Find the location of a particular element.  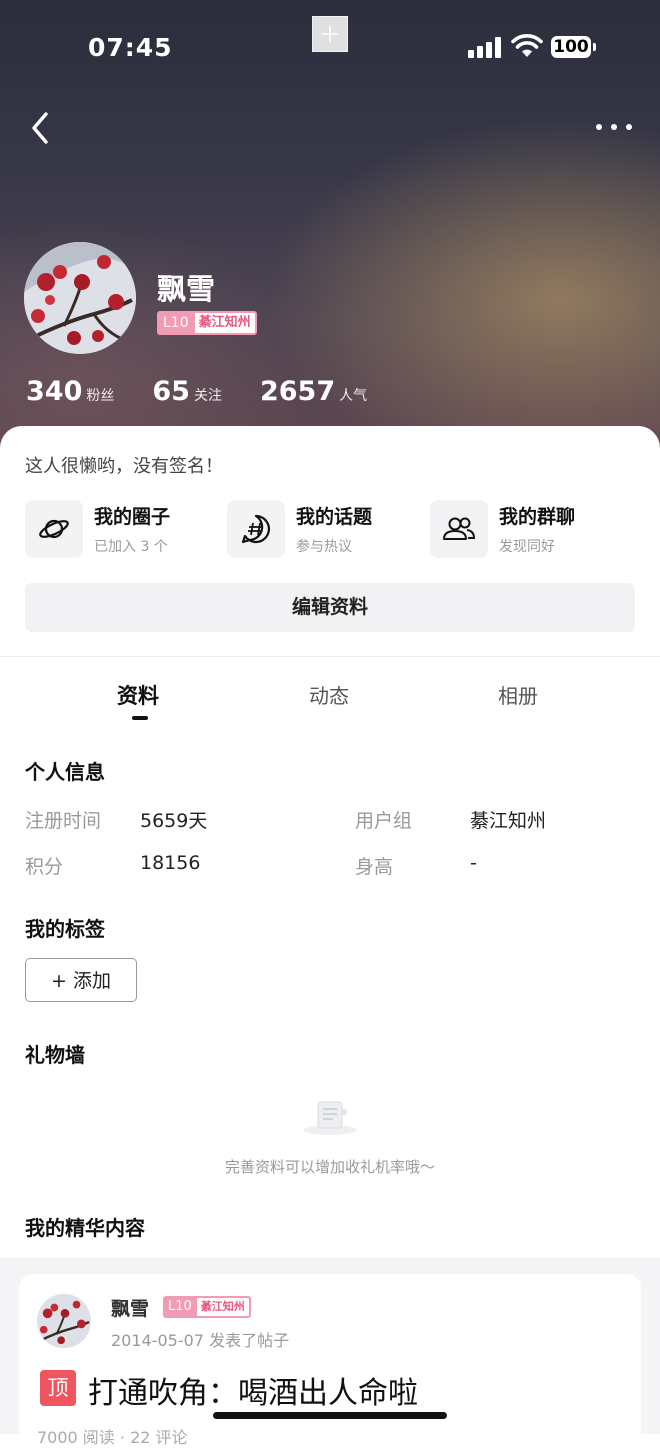

quick-link-group-chats: 我的群聊 发现同好 is located at coordinates (502, 529).